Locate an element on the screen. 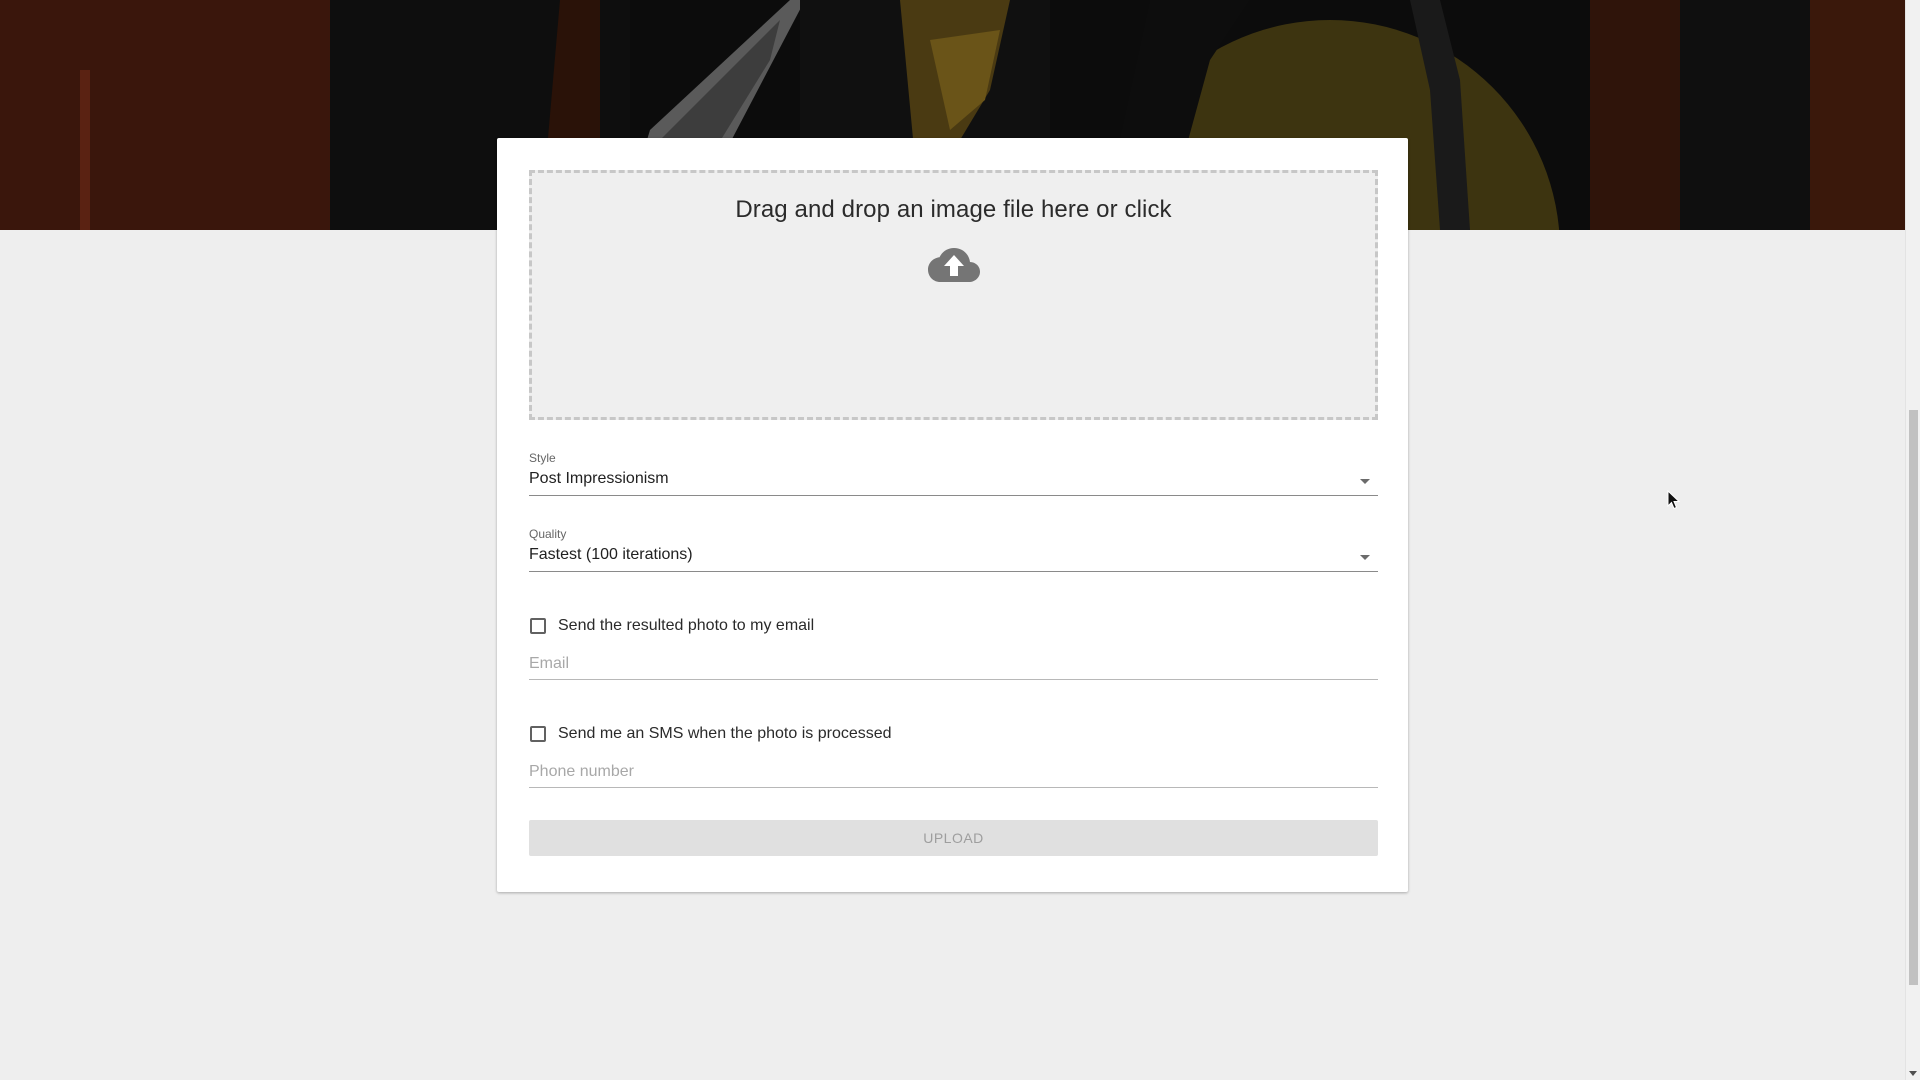 The width and height of the screenshot is (1920, 1080). style-field: Style Post Impressionism is located at coordinates (953, 473).